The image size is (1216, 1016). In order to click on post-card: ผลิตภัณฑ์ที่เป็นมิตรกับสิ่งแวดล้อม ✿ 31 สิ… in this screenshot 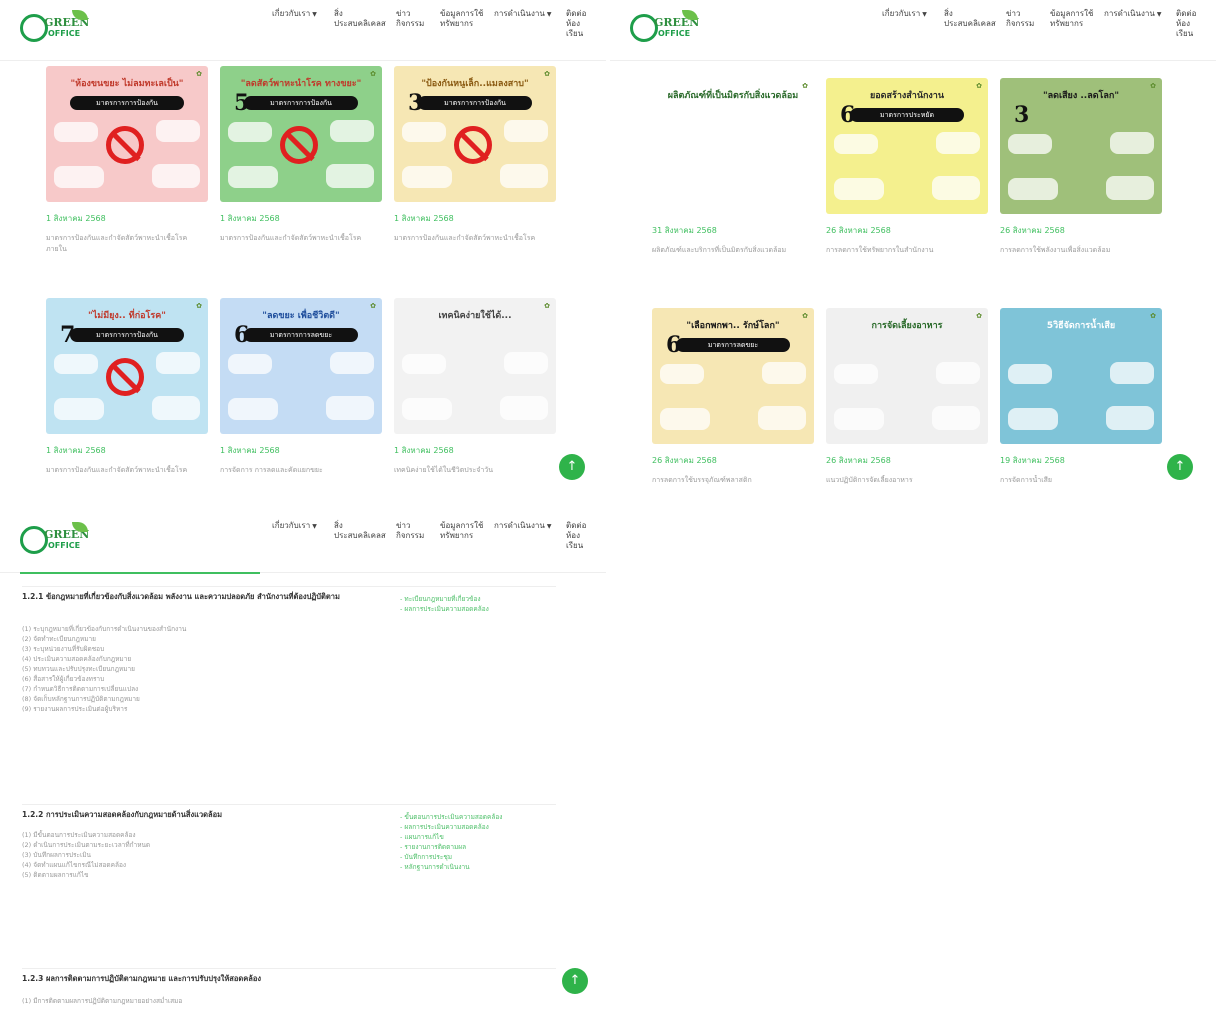, I will do `click(733, 172)`.